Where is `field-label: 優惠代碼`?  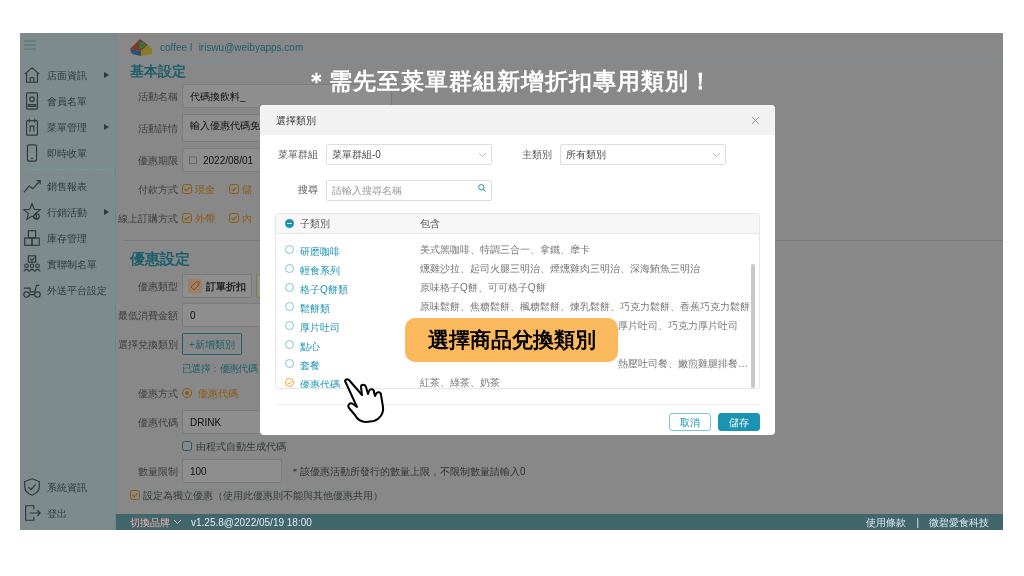 field-label: 優惠代碼 is located at coordinates (157, 422).